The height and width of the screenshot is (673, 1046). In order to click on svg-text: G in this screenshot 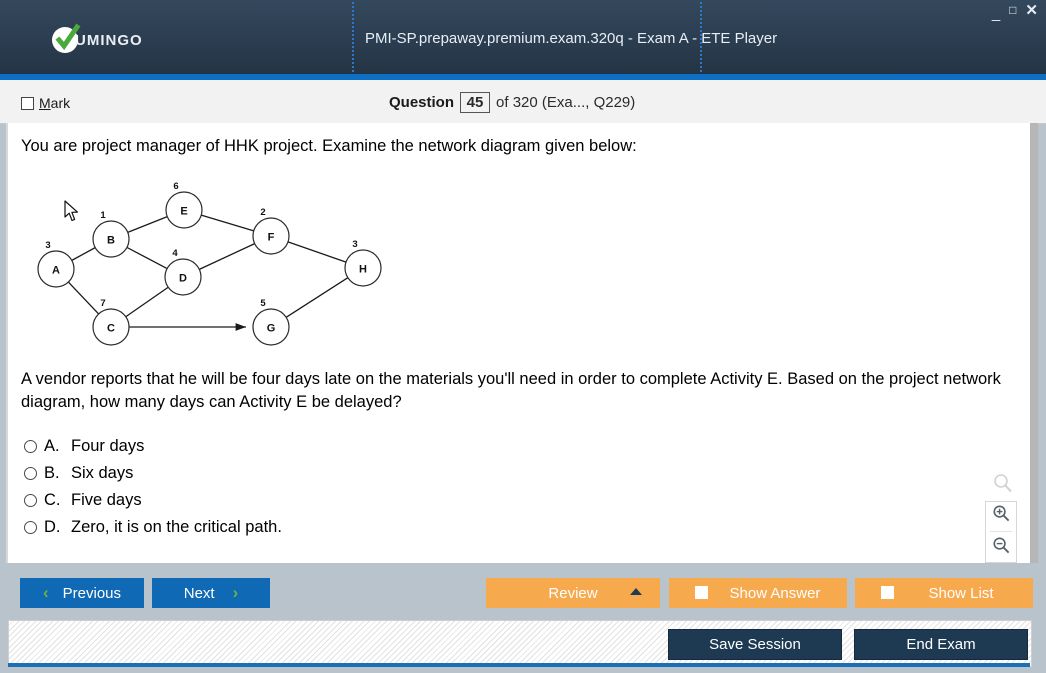, I will do `click(271, 329)`.